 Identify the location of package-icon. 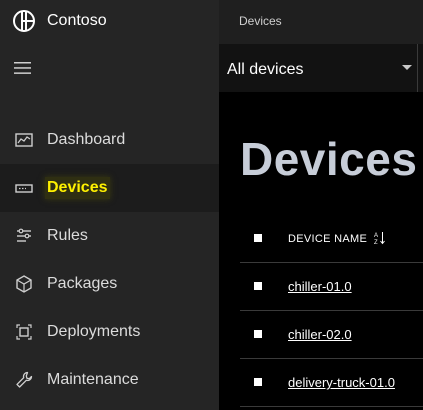
(24, 284).